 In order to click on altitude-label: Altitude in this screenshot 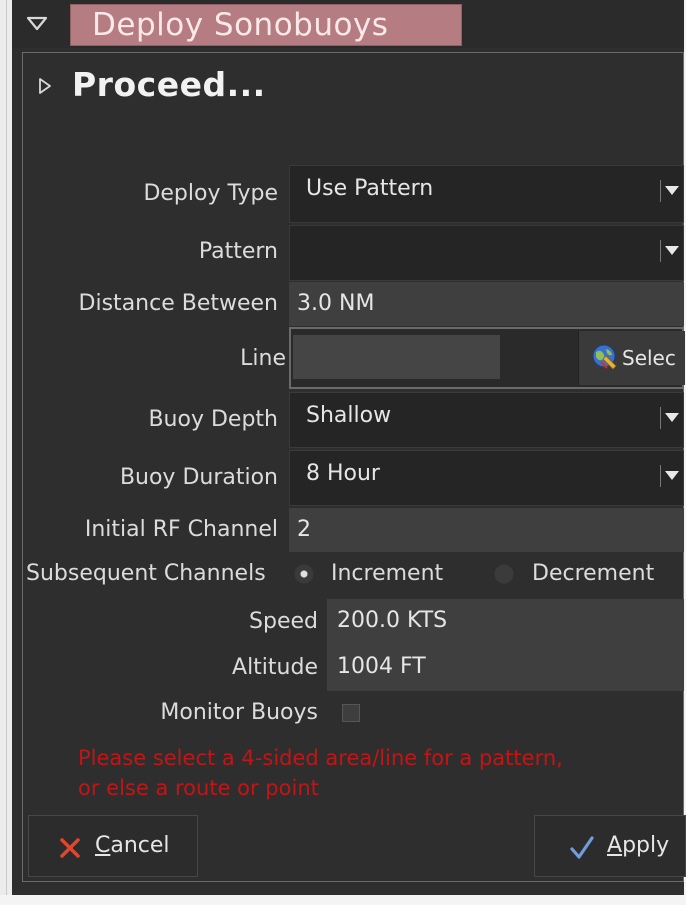, I will do `click(275, 667)`.